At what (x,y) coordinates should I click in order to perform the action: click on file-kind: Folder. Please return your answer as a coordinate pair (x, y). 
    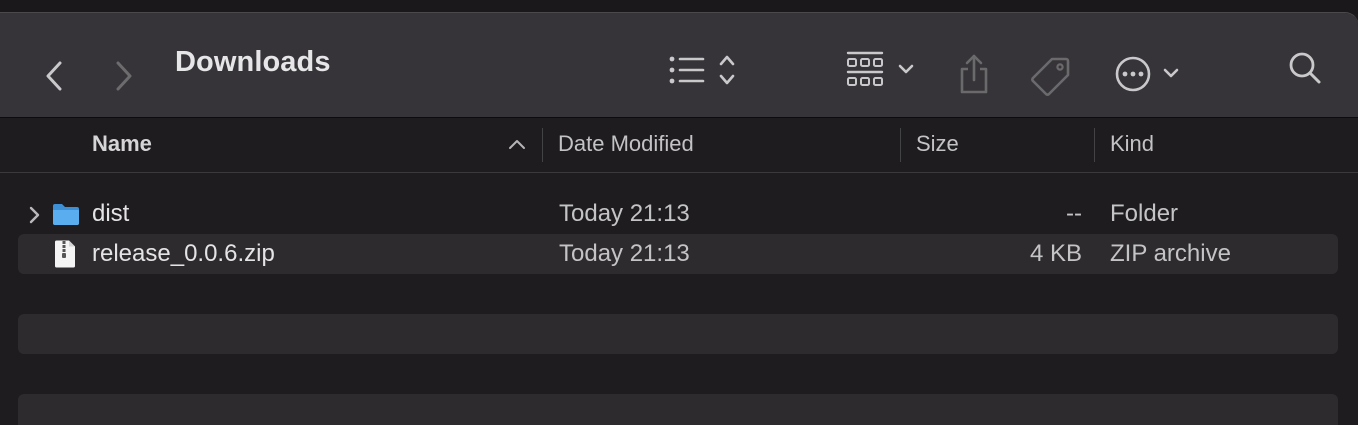
    Looking at the image, I should click on (1144, 213).